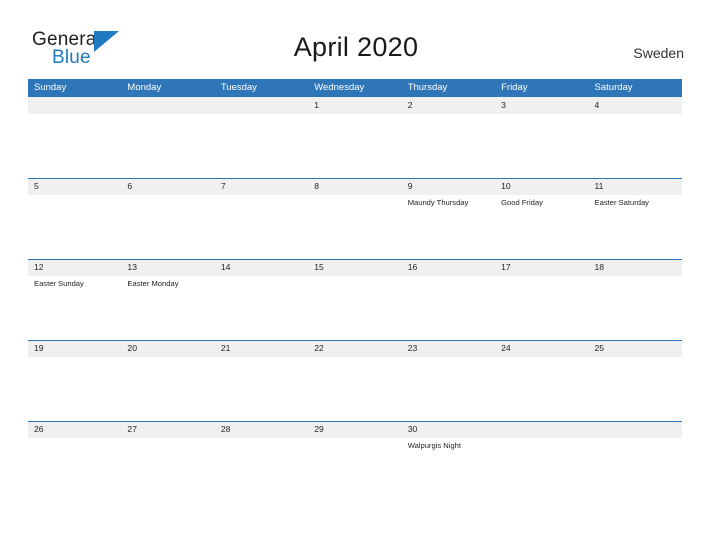 The height and width of the screenshot is (550, 712). What do you see at coordinates (448, 137) in the screenshot?
I see `day-cell: 2` at bounding box center [448, 137].